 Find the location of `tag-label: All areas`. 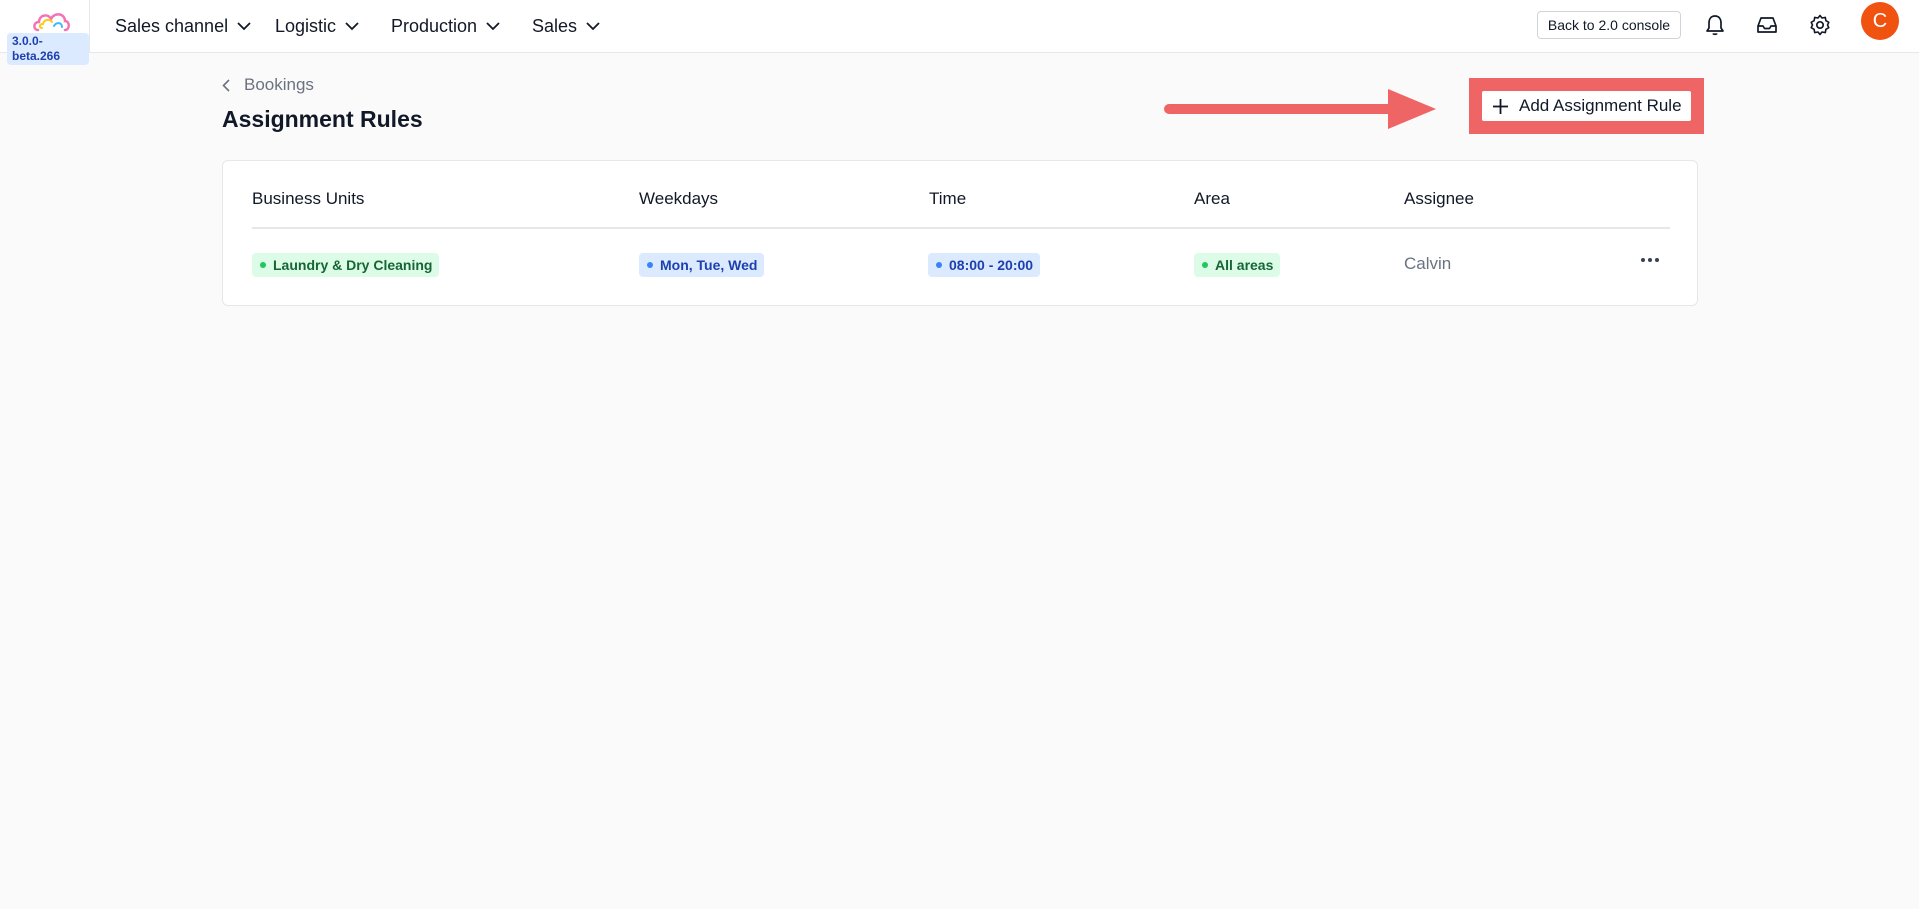

tag-label: All areas is located at coordinates (1244, 265).